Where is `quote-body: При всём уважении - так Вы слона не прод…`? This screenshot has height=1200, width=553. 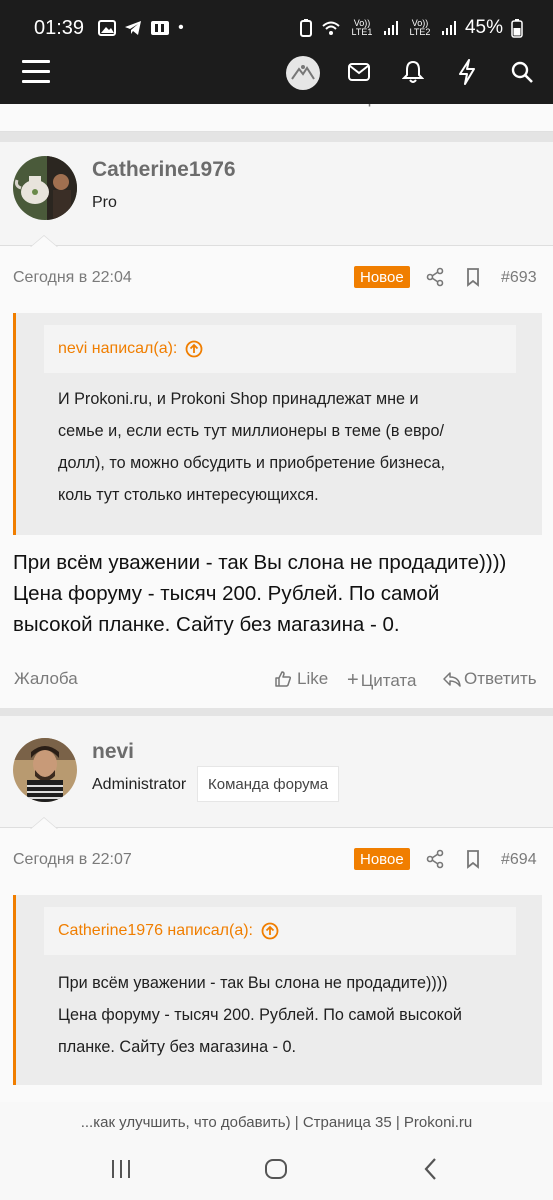
quote-body: При всём уважении - так Вы слона не прод… is located at coordinates (293, 1015).